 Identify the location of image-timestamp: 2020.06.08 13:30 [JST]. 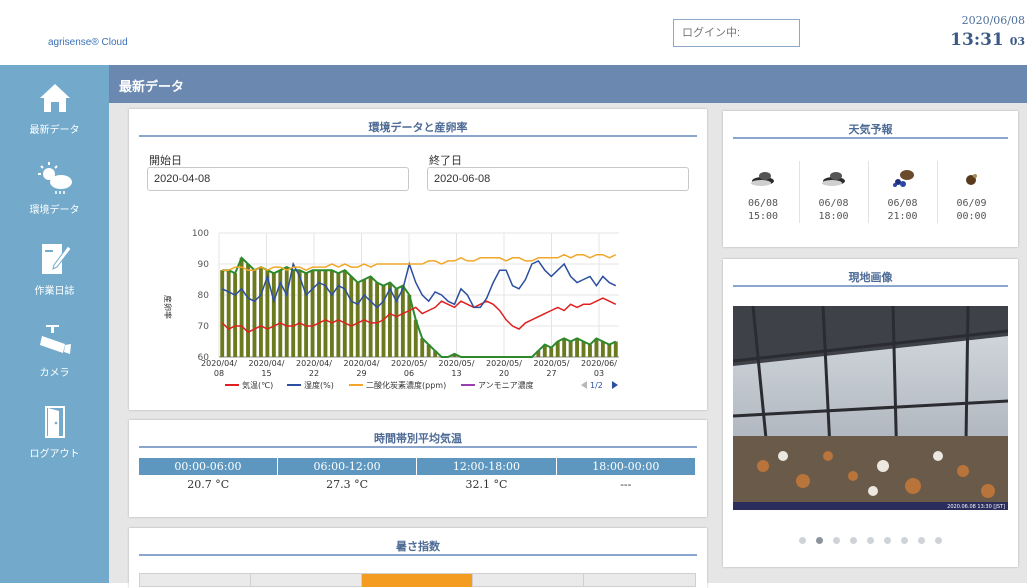
(976, 507).